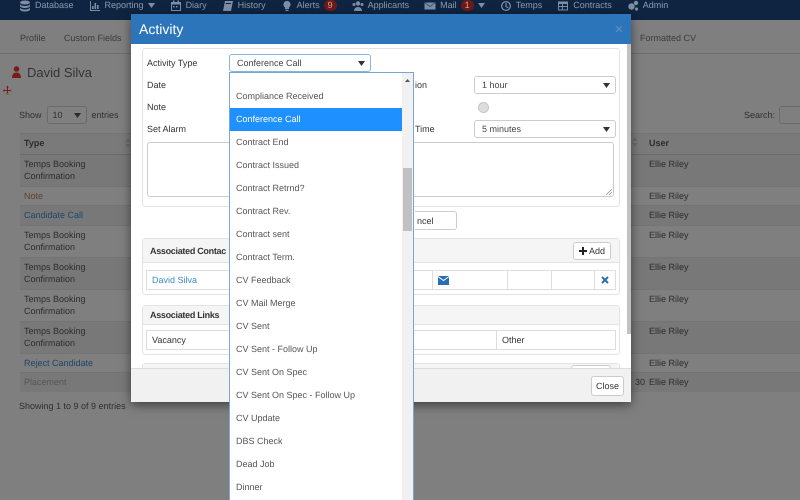 This screenshot has width=800, height=500. Describe the element at coordinates (584, 5) in the screenshot. I see `nav-item: Contracts` at that location.